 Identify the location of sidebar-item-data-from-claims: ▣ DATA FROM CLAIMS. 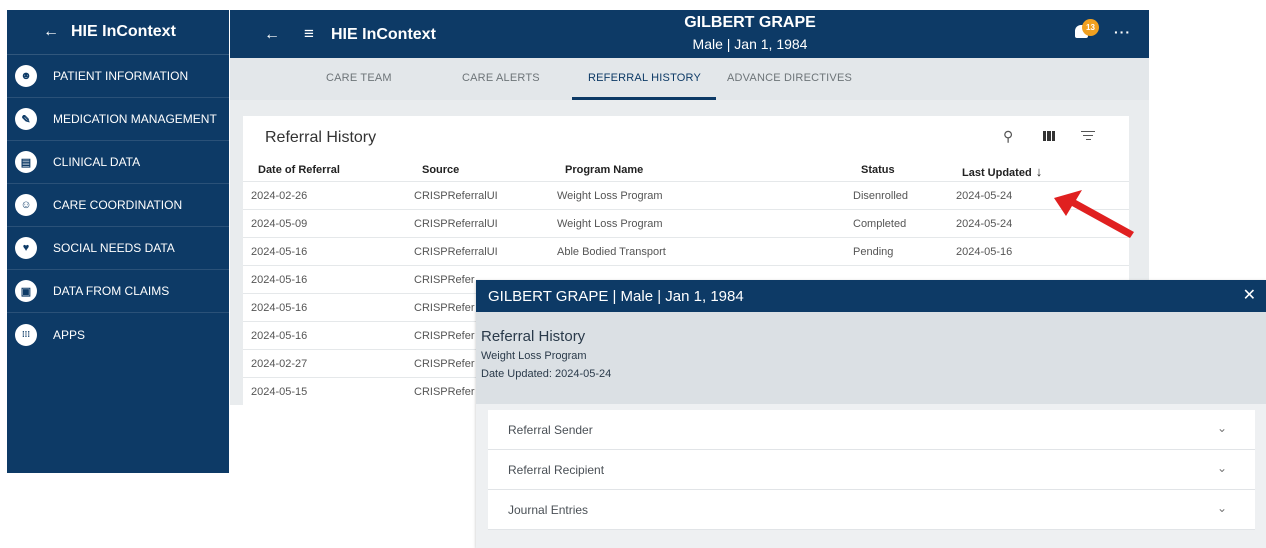
(118, 291).